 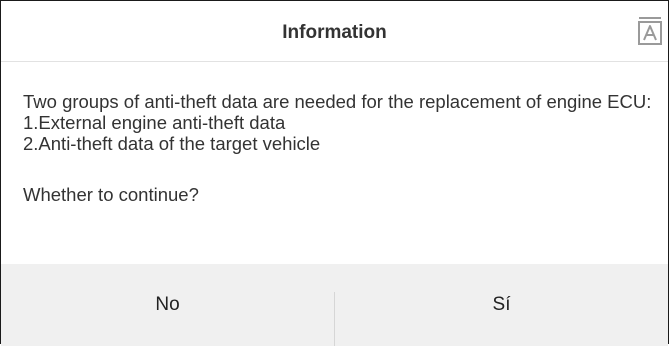 I want to click on dialog-title: Information, so click(x=334, y=32).